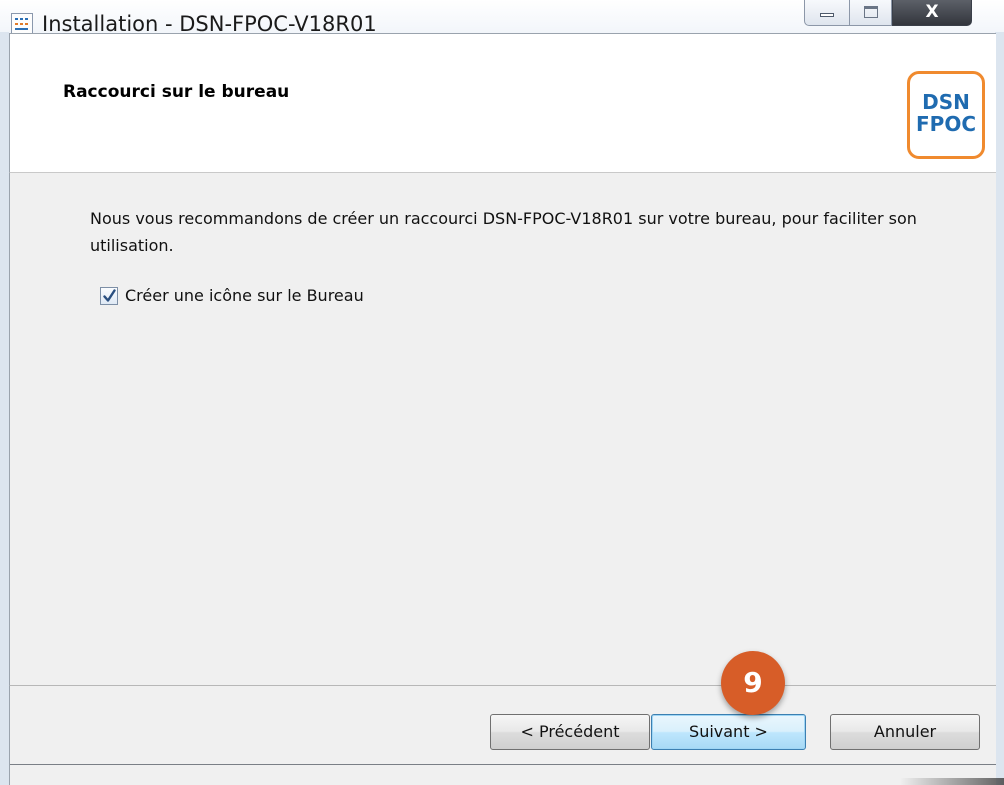 Image resolution: width=1004 pixels, height=785 pixels. What do you see at coordinates (999, 408) in the screenshot?
I see `window-frame-right` at bounding box center [999, 408].